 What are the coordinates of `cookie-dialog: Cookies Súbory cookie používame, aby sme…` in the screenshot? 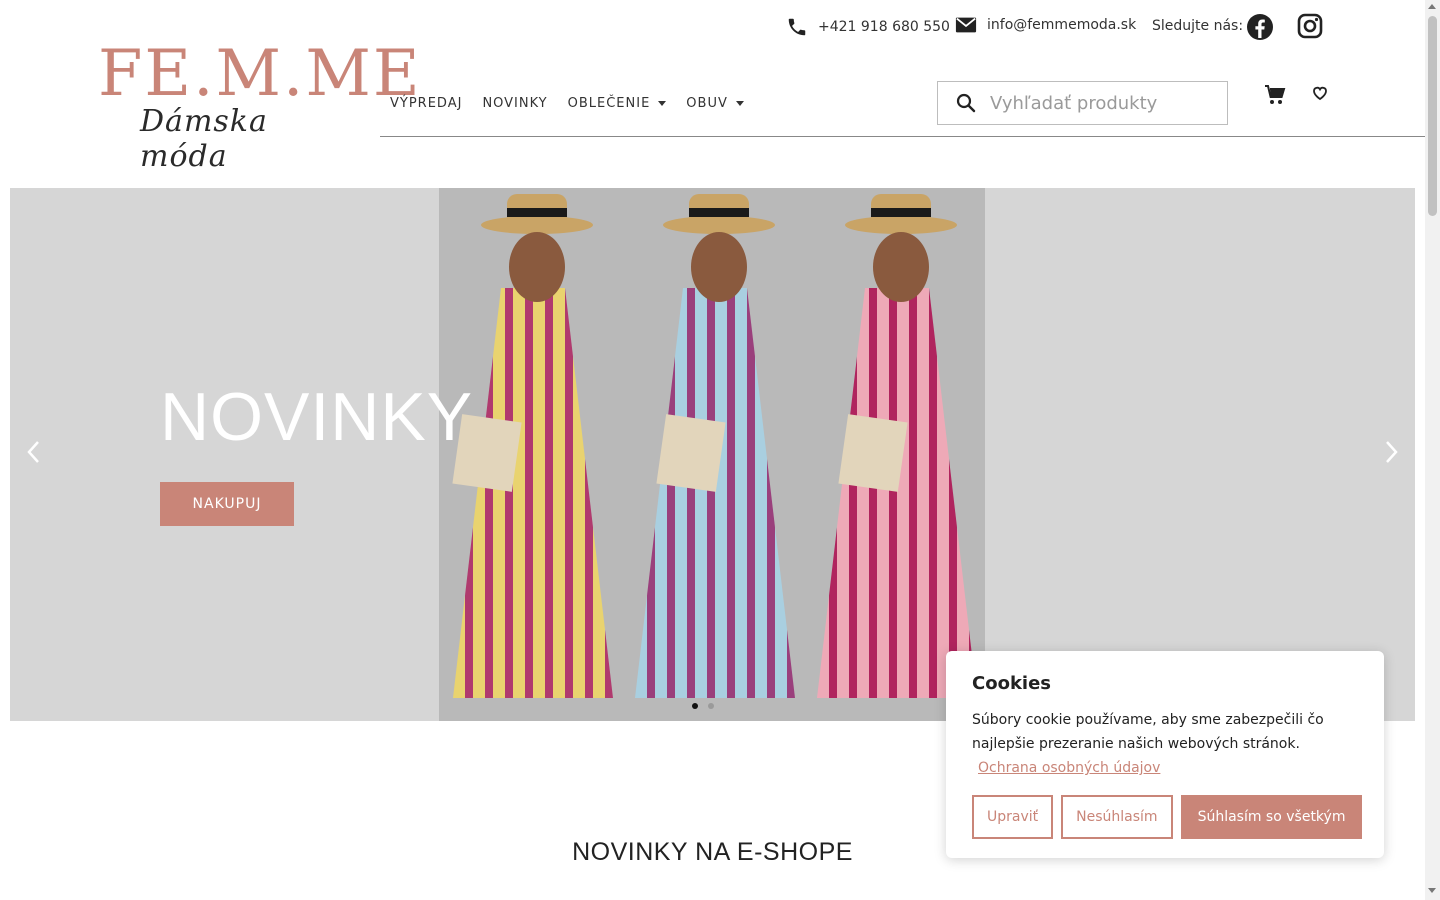 It's located at (1165, 754).